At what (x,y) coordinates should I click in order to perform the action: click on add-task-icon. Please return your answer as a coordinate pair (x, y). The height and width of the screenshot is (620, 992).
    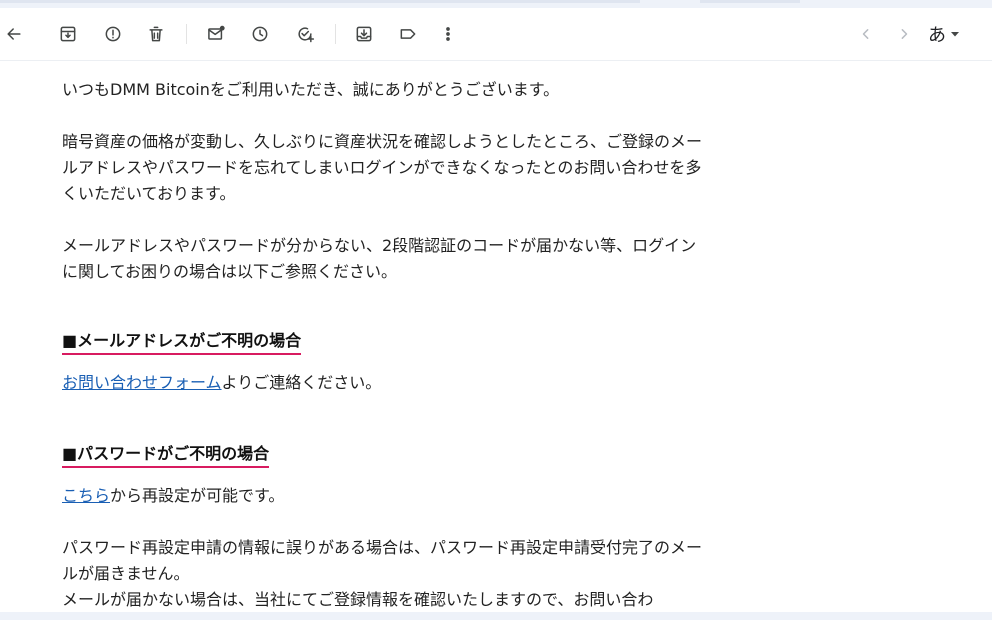
    Looking at the image, I should click on (306, 35).